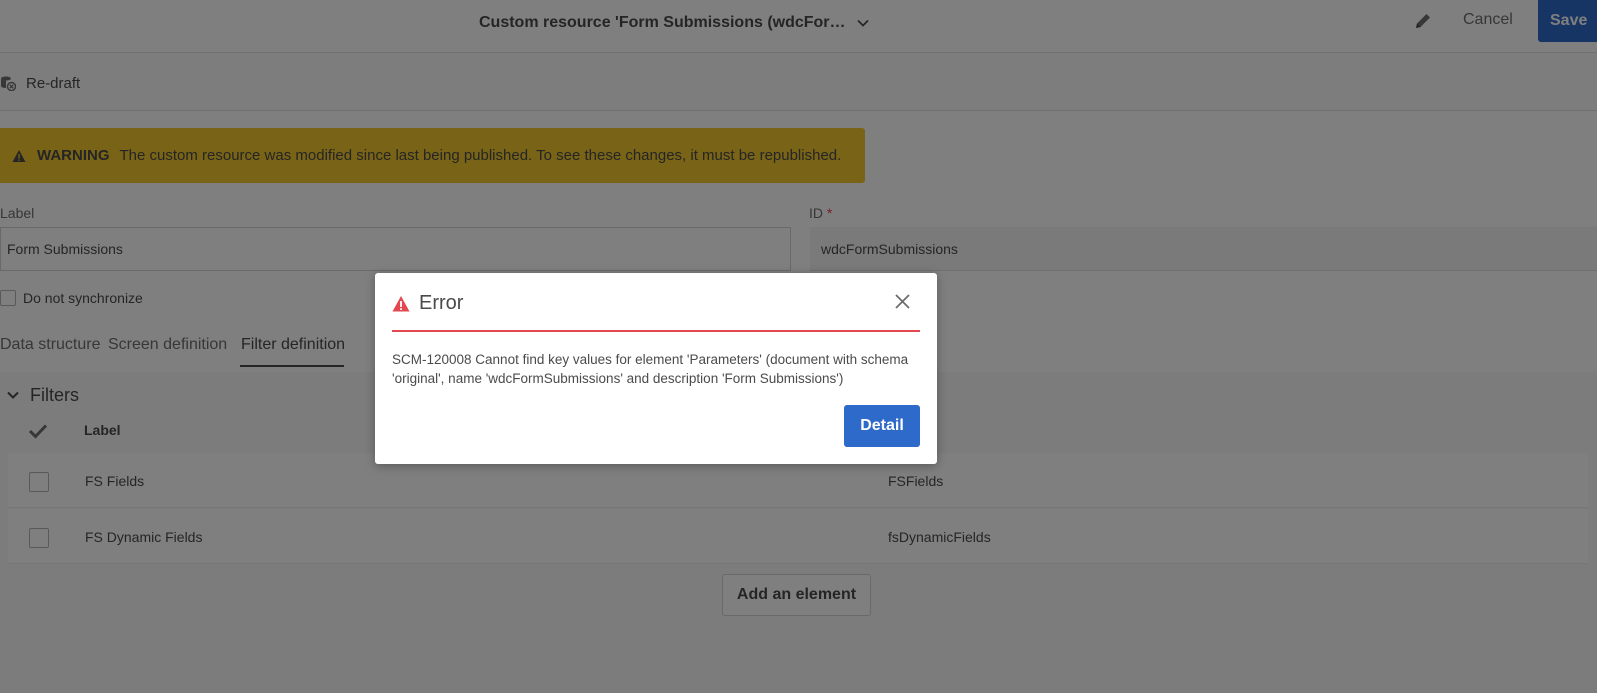  What do you see at coordinates (401, 303) in the screenshot?
I see `alert-icon` at bounding box center [401, 303].